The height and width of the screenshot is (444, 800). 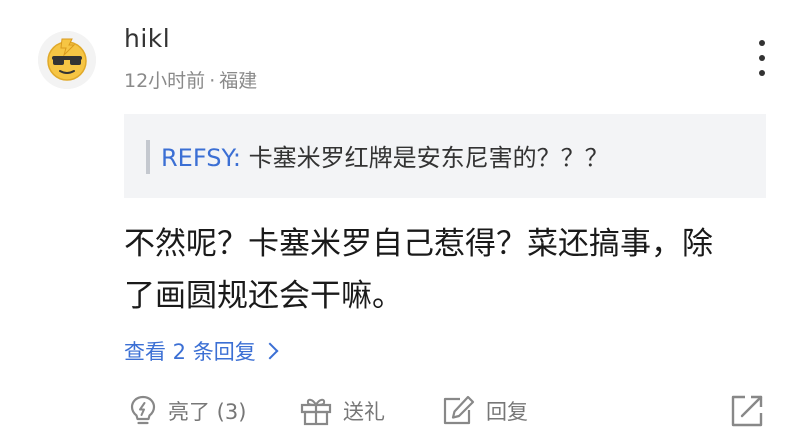 I want to click on view-replies-label: 查看 2 条回复, so click(x=190, y=352).